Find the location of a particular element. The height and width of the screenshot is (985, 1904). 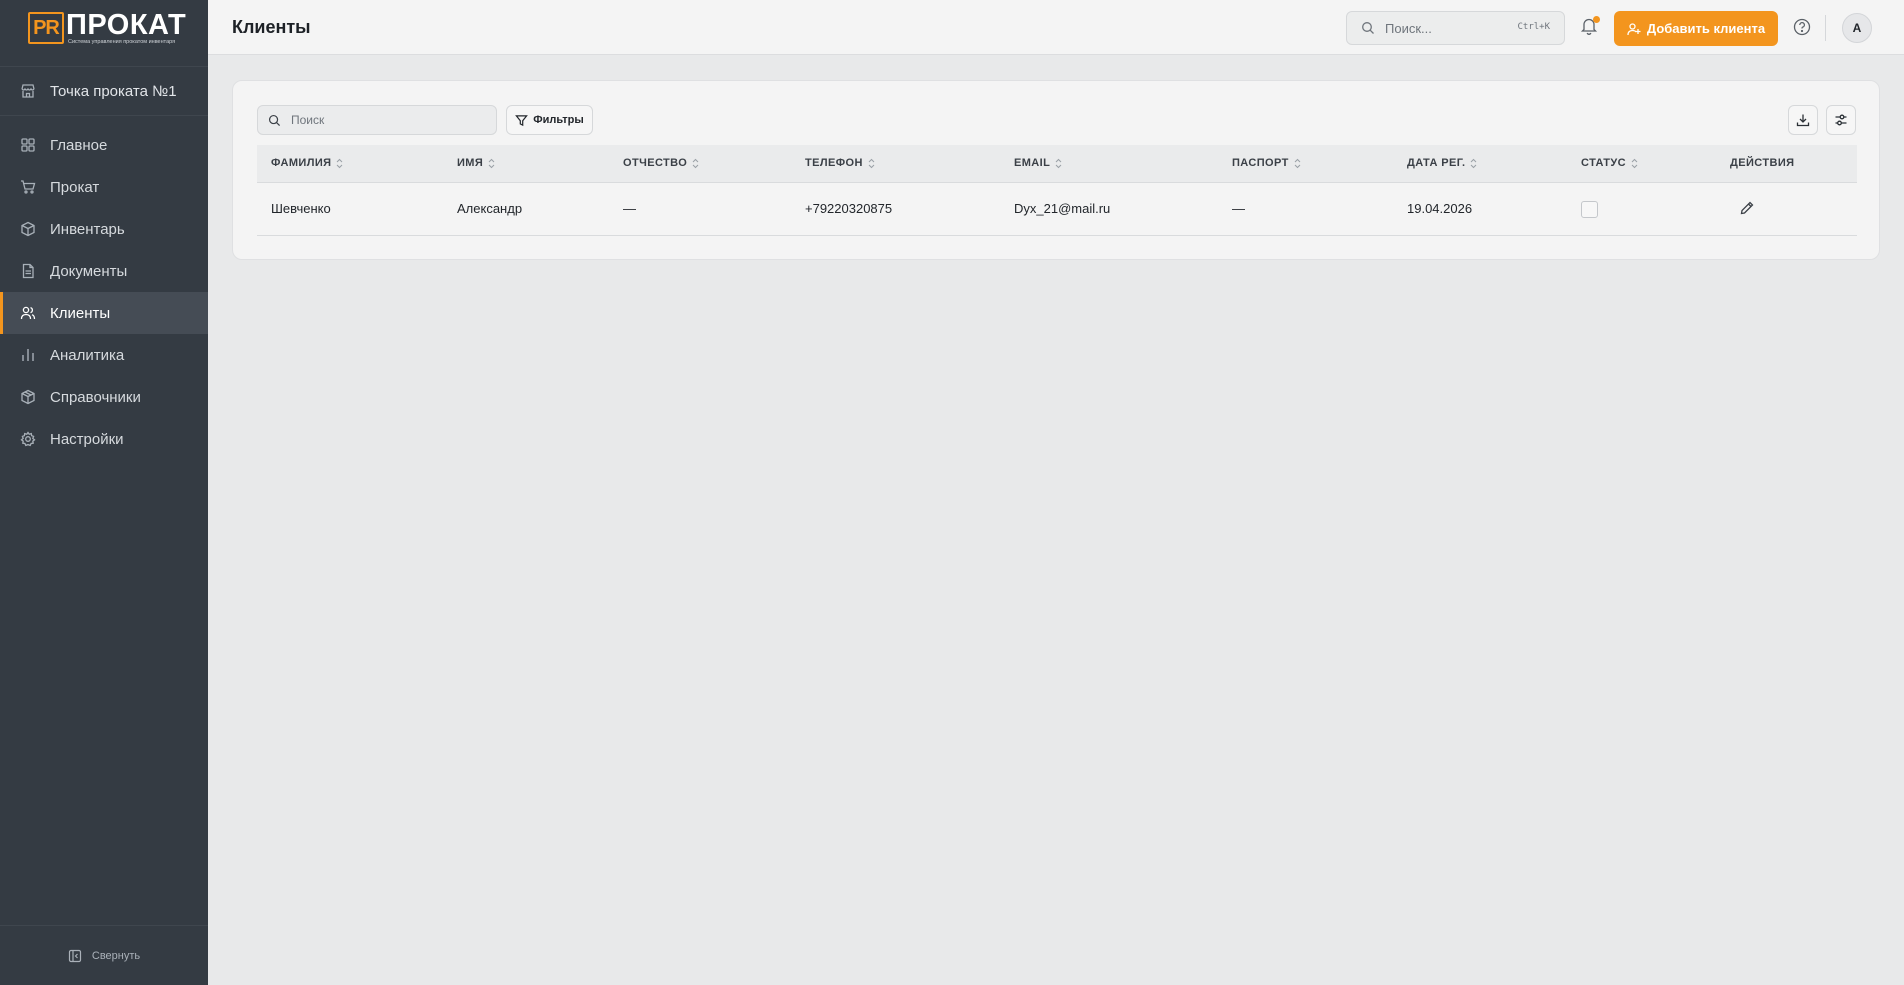

column-header-label: ПАСПОРТ is located at coordinates (1260, 163).